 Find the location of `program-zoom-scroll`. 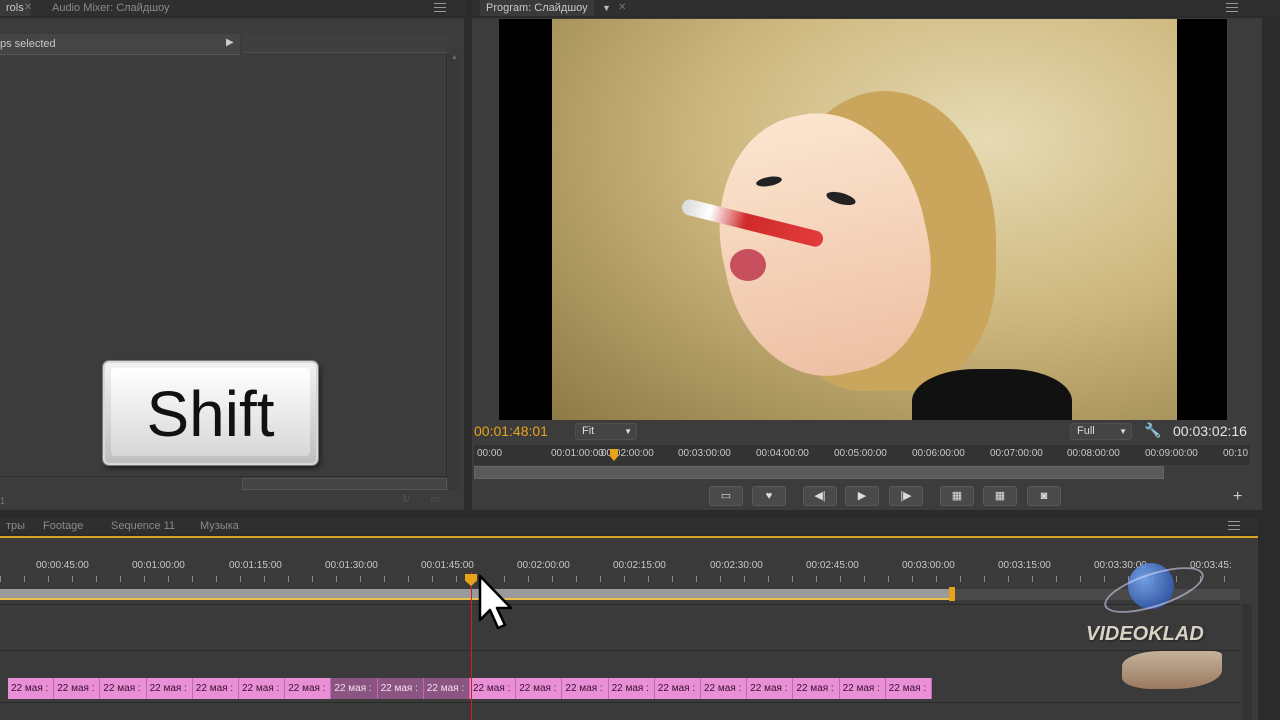

program-zoom-scroll is located at coordinates (819, 472).